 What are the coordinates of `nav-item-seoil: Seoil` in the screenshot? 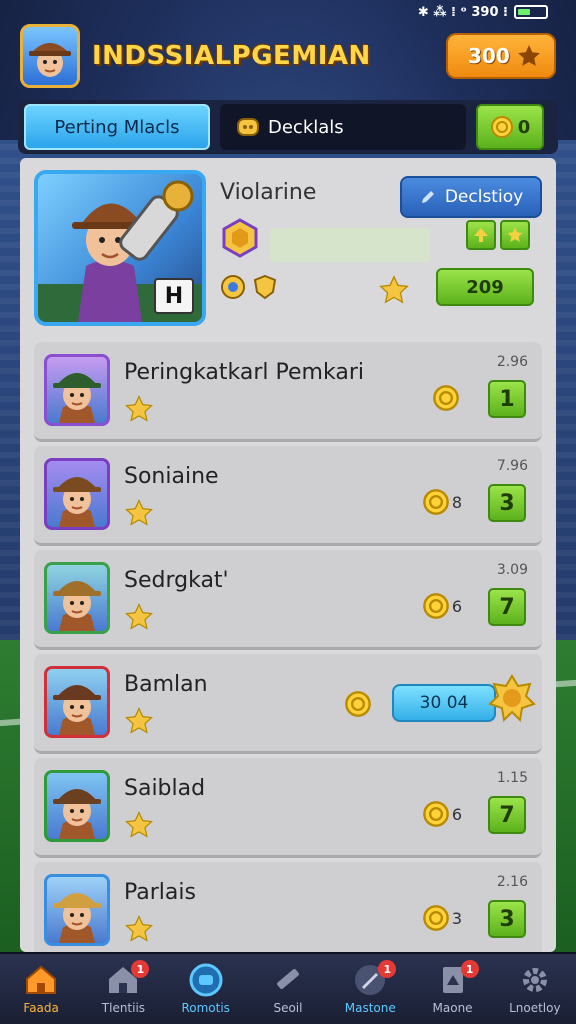 It's located at (288, 989).